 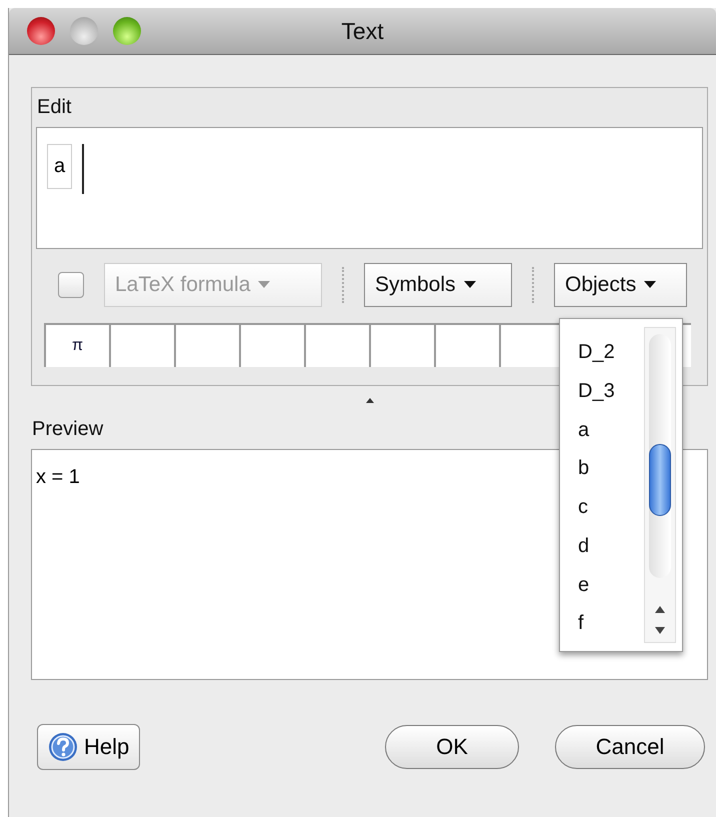 I want to click on latex-checkbox, so click(x=71, y=285).